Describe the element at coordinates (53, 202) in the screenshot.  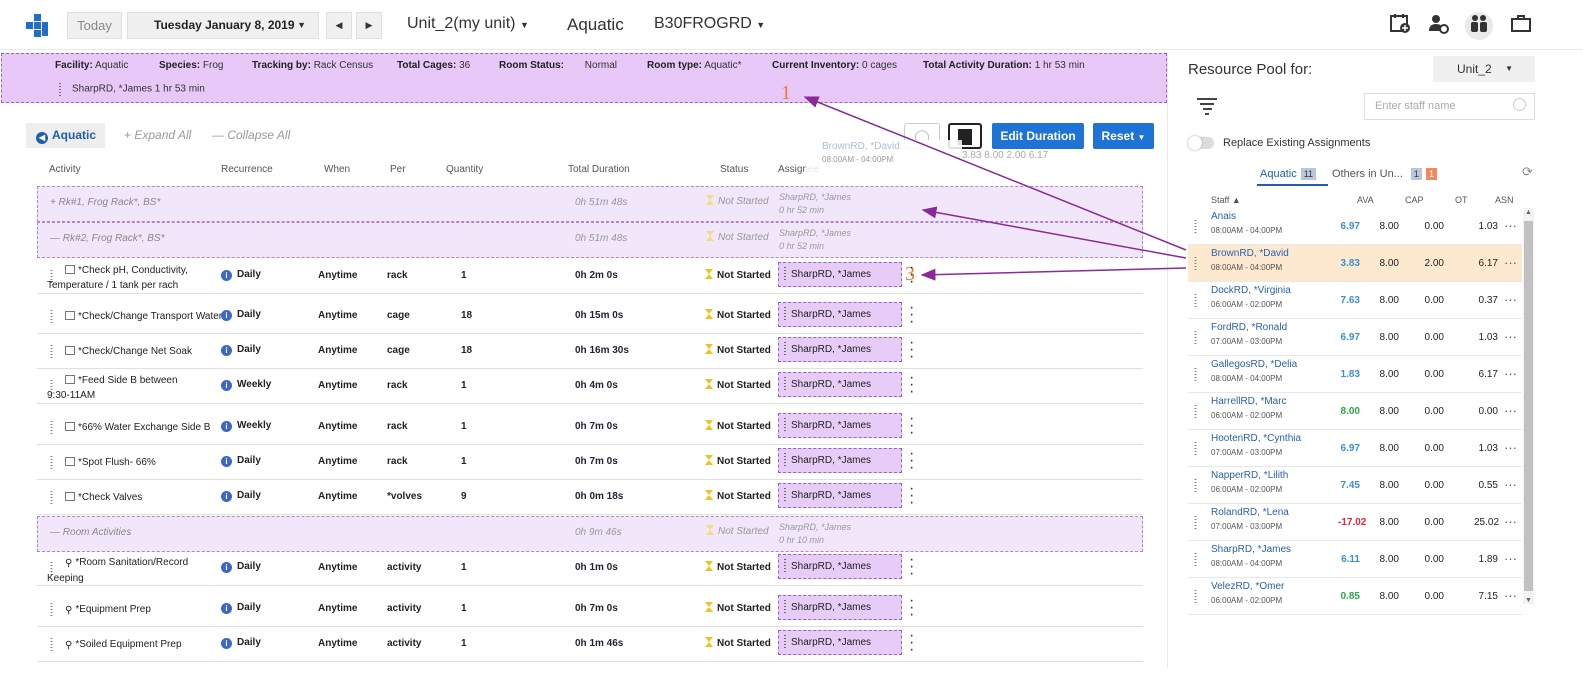
I see `plus-icon: +` at that location.